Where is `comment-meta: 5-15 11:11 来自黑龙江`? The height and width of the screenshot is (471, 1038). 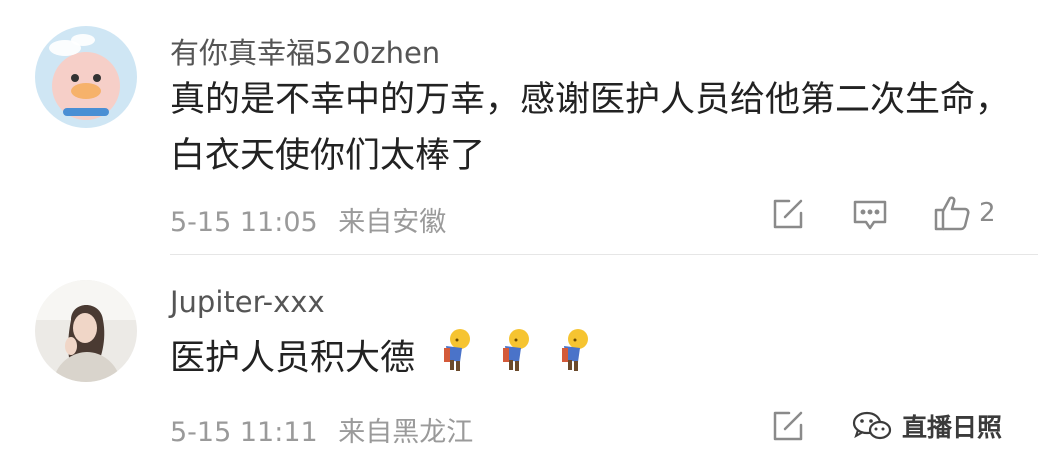 comment-meta: 5-15 11:11 来自黑龙江 is located at coordinates (321, 429).